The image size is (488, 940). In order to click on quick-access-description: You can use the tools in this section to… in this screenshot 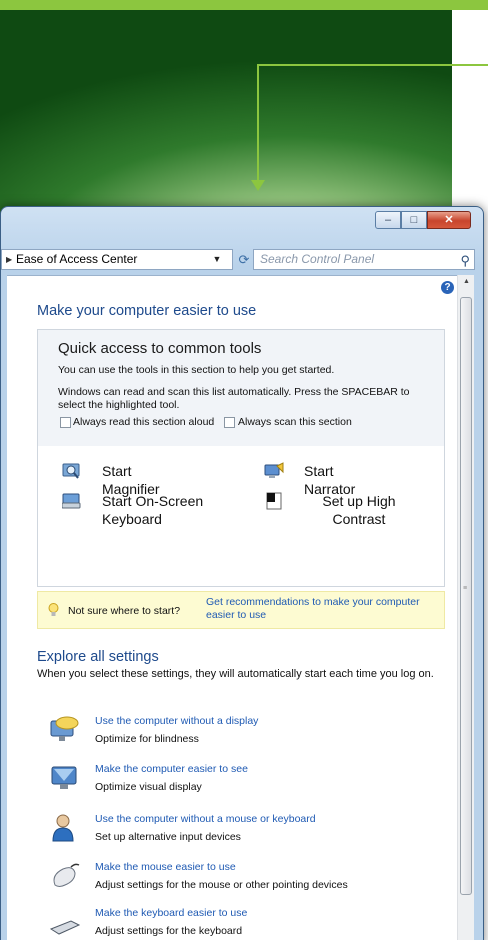, I will do `click(196, 370)`.